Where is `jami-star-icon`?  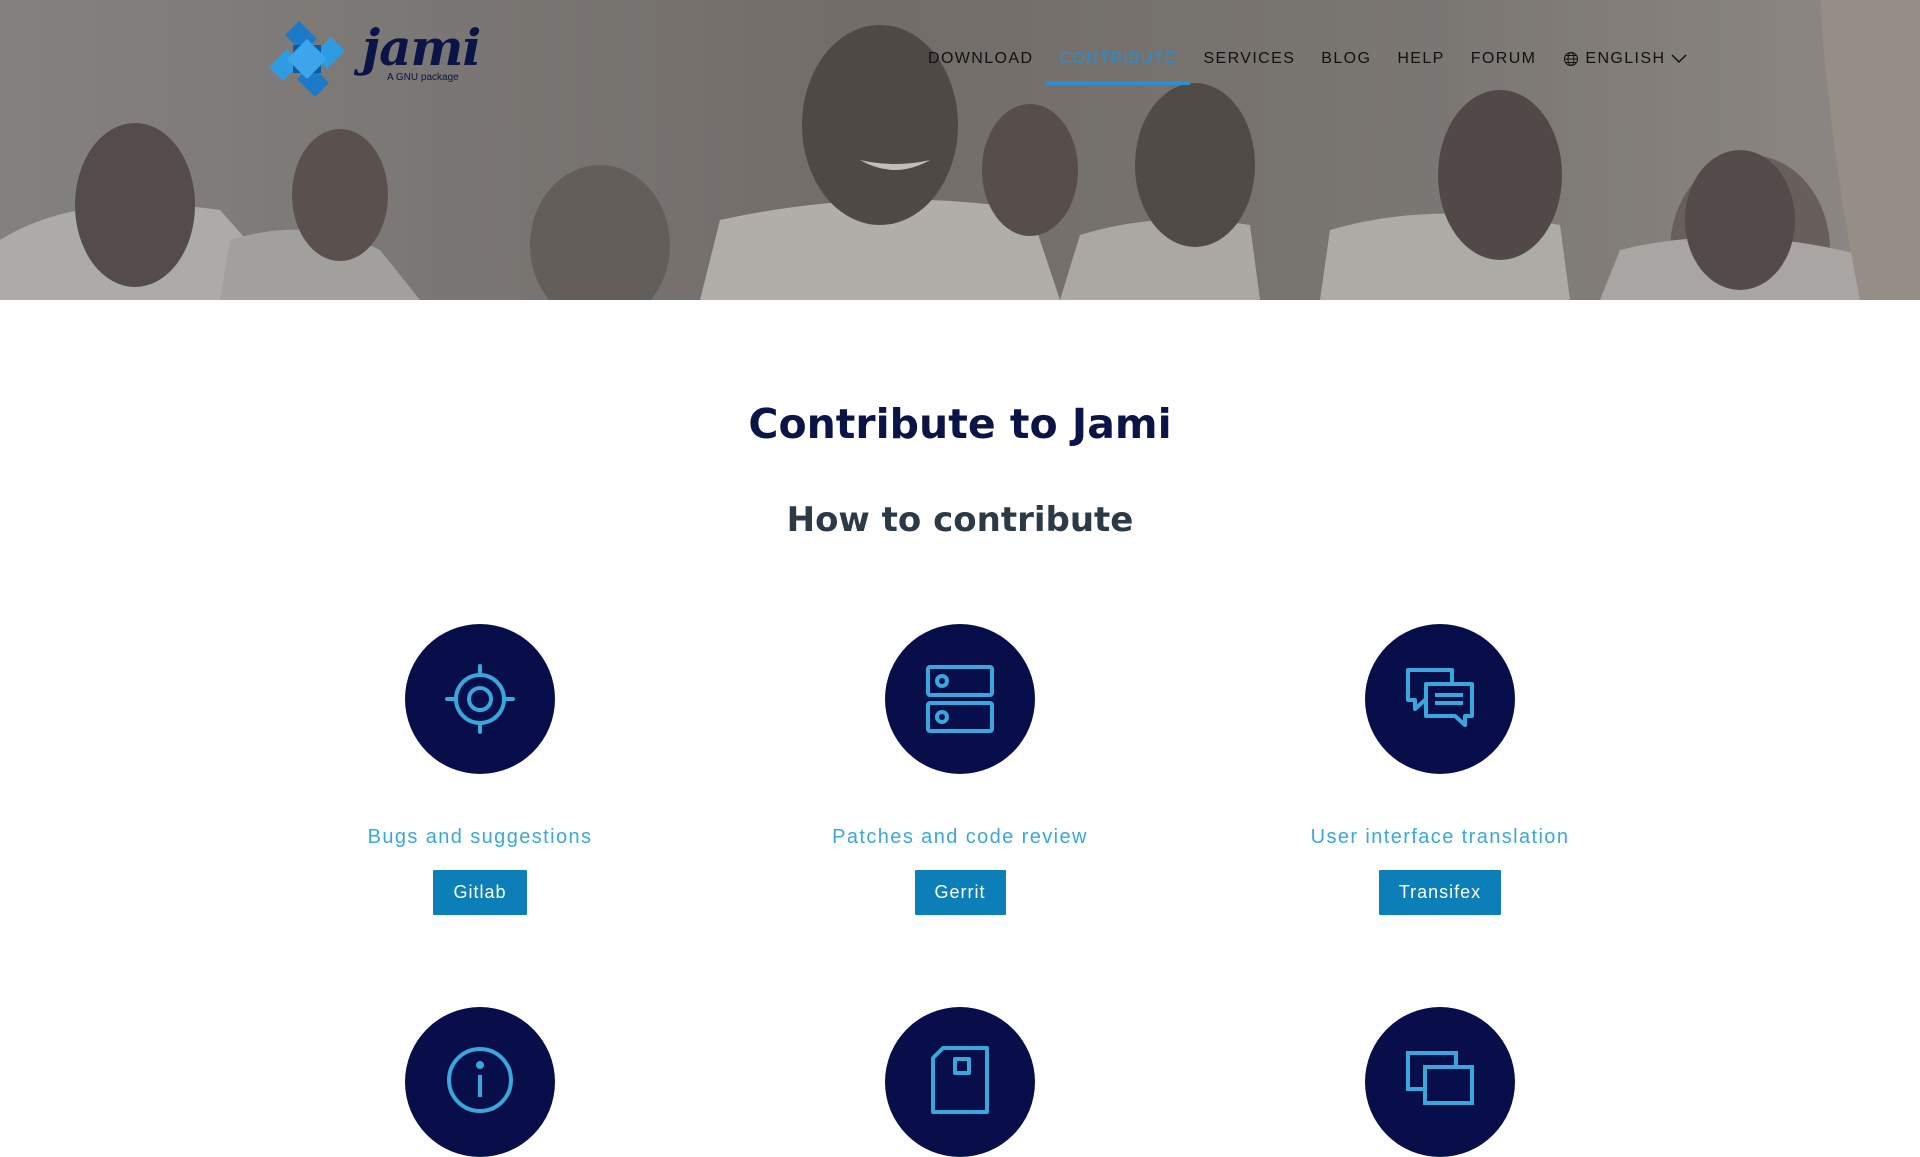
jami-star-icon is located at coordinates (307, 59).